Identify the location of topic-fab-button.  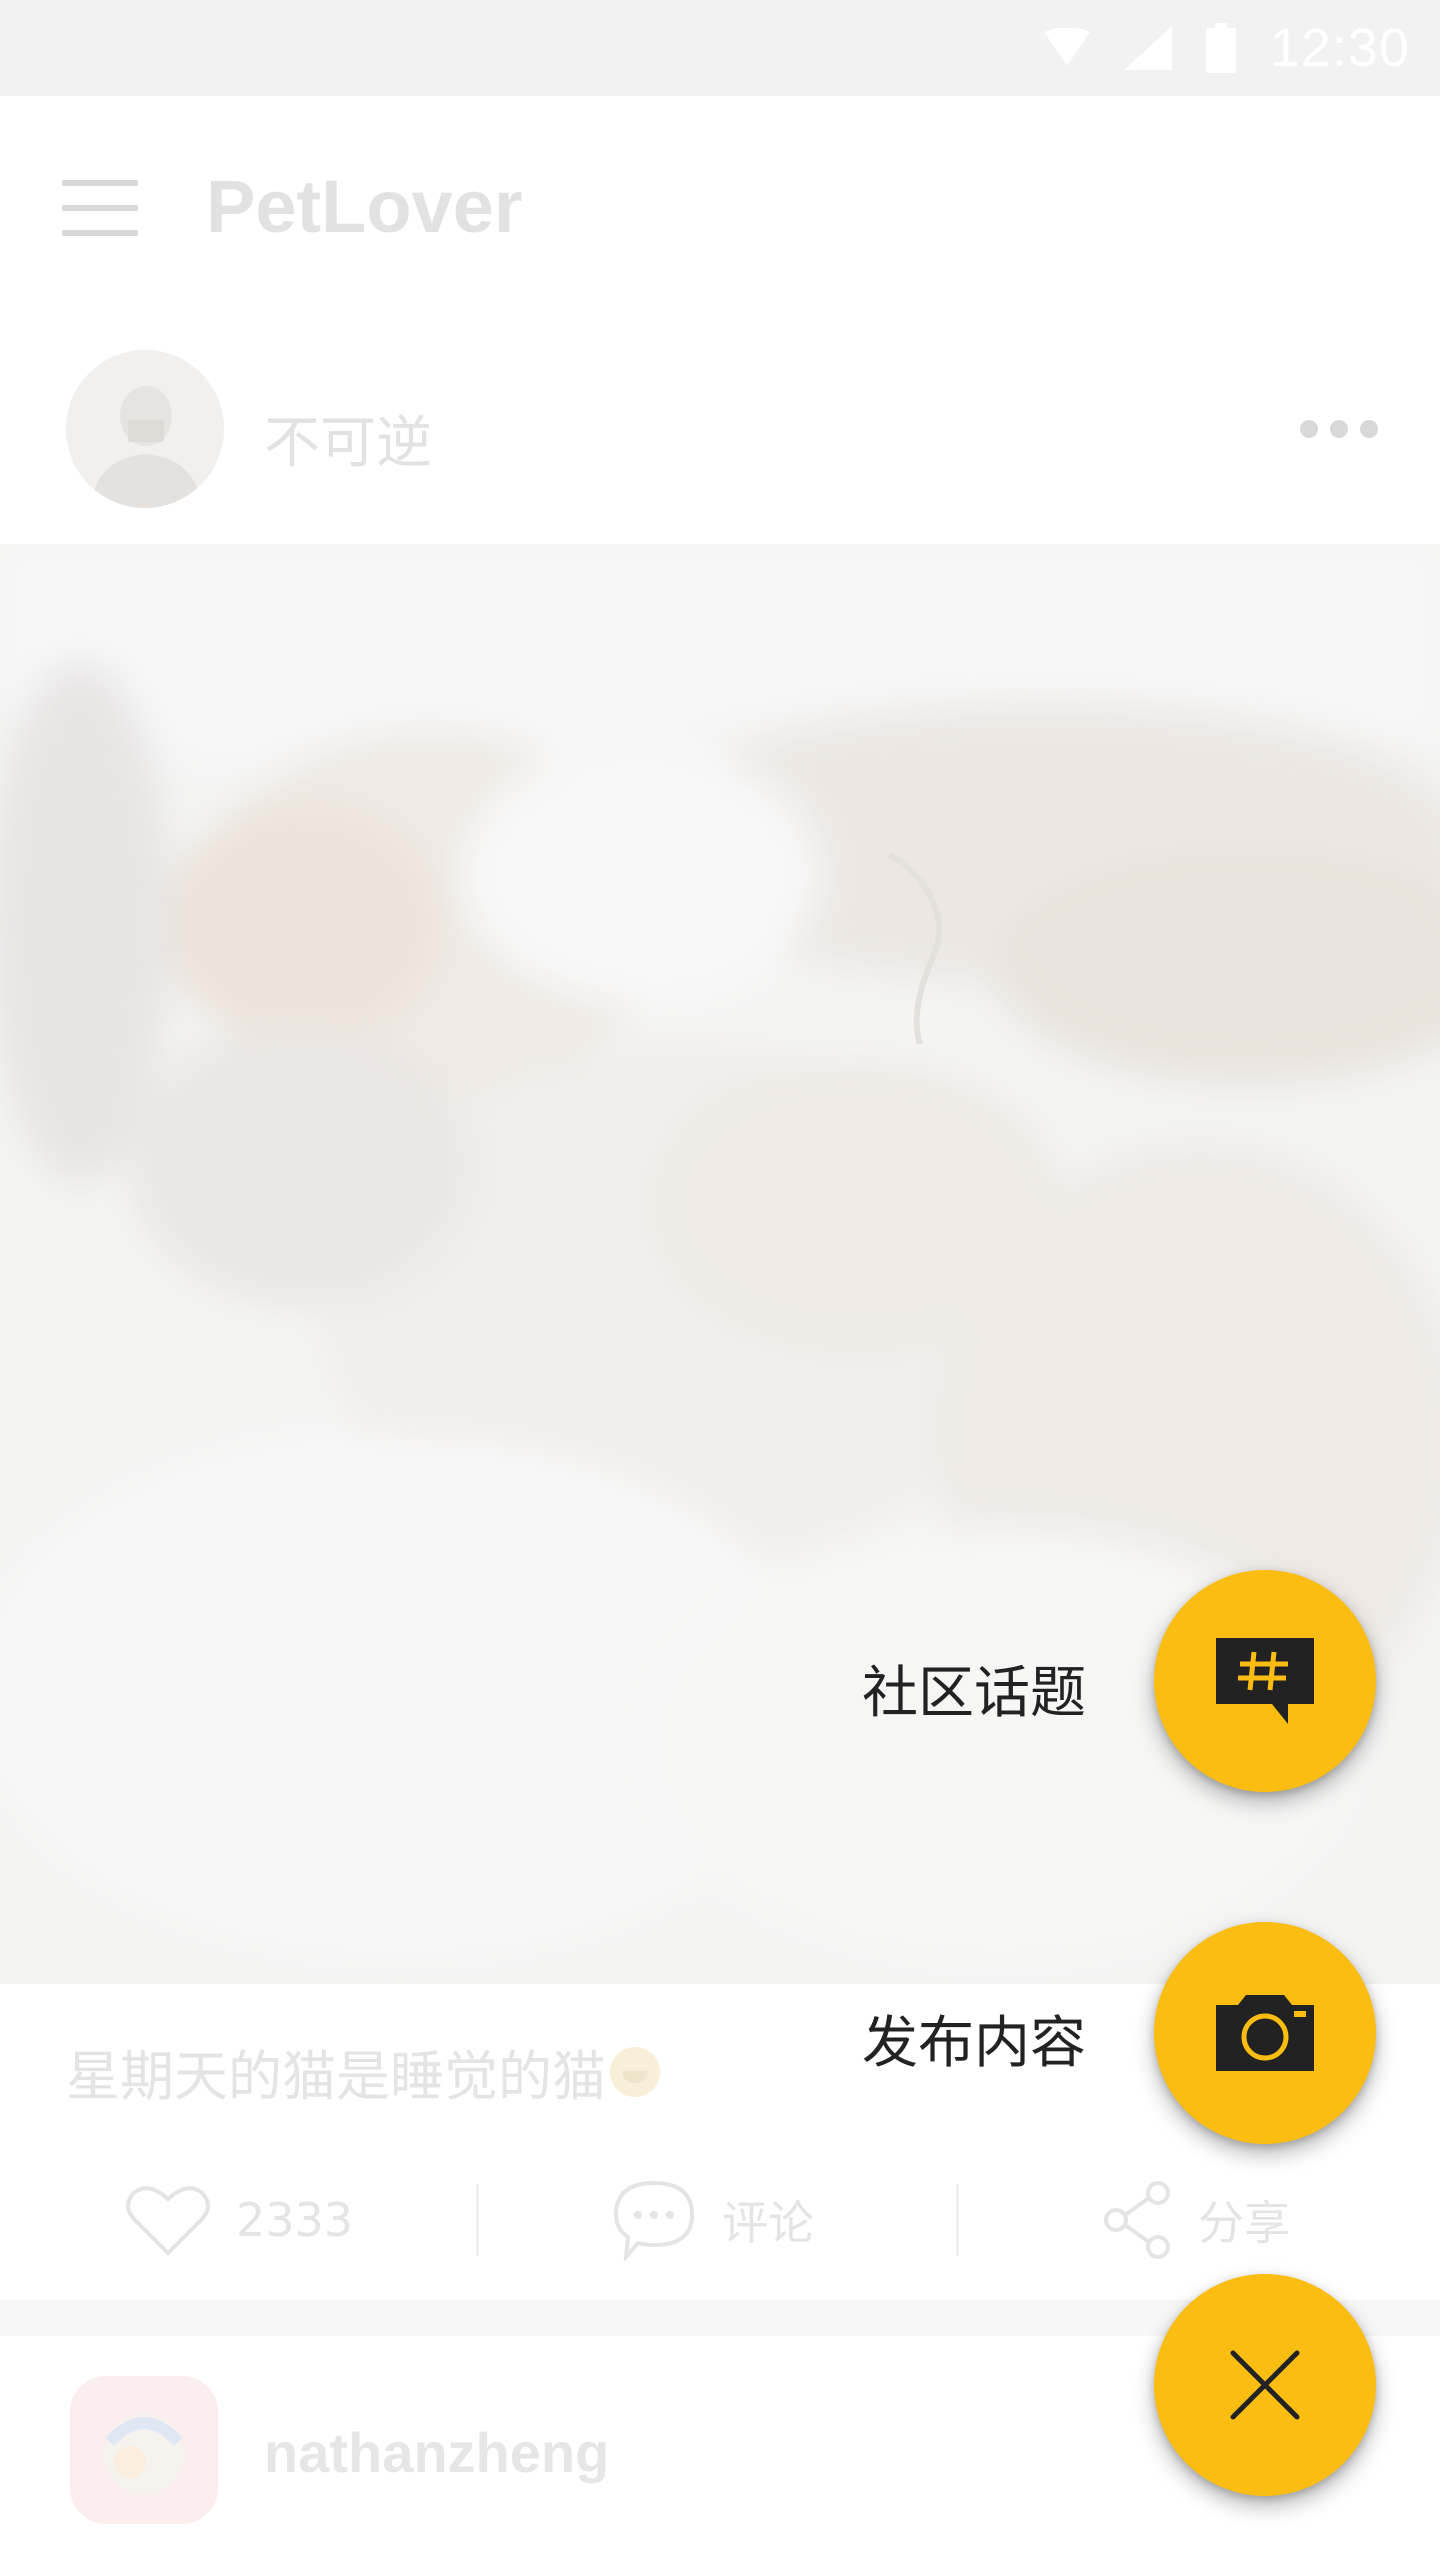
(1265, 1681).